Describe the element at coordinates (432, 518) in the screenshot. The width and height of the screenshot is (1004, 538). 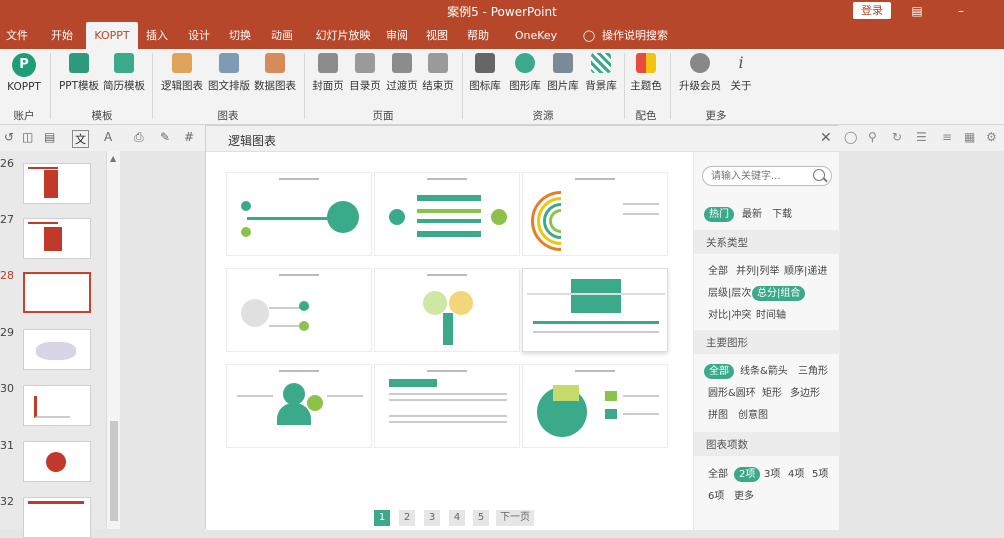
I see `page-button-3: 3` at that location.